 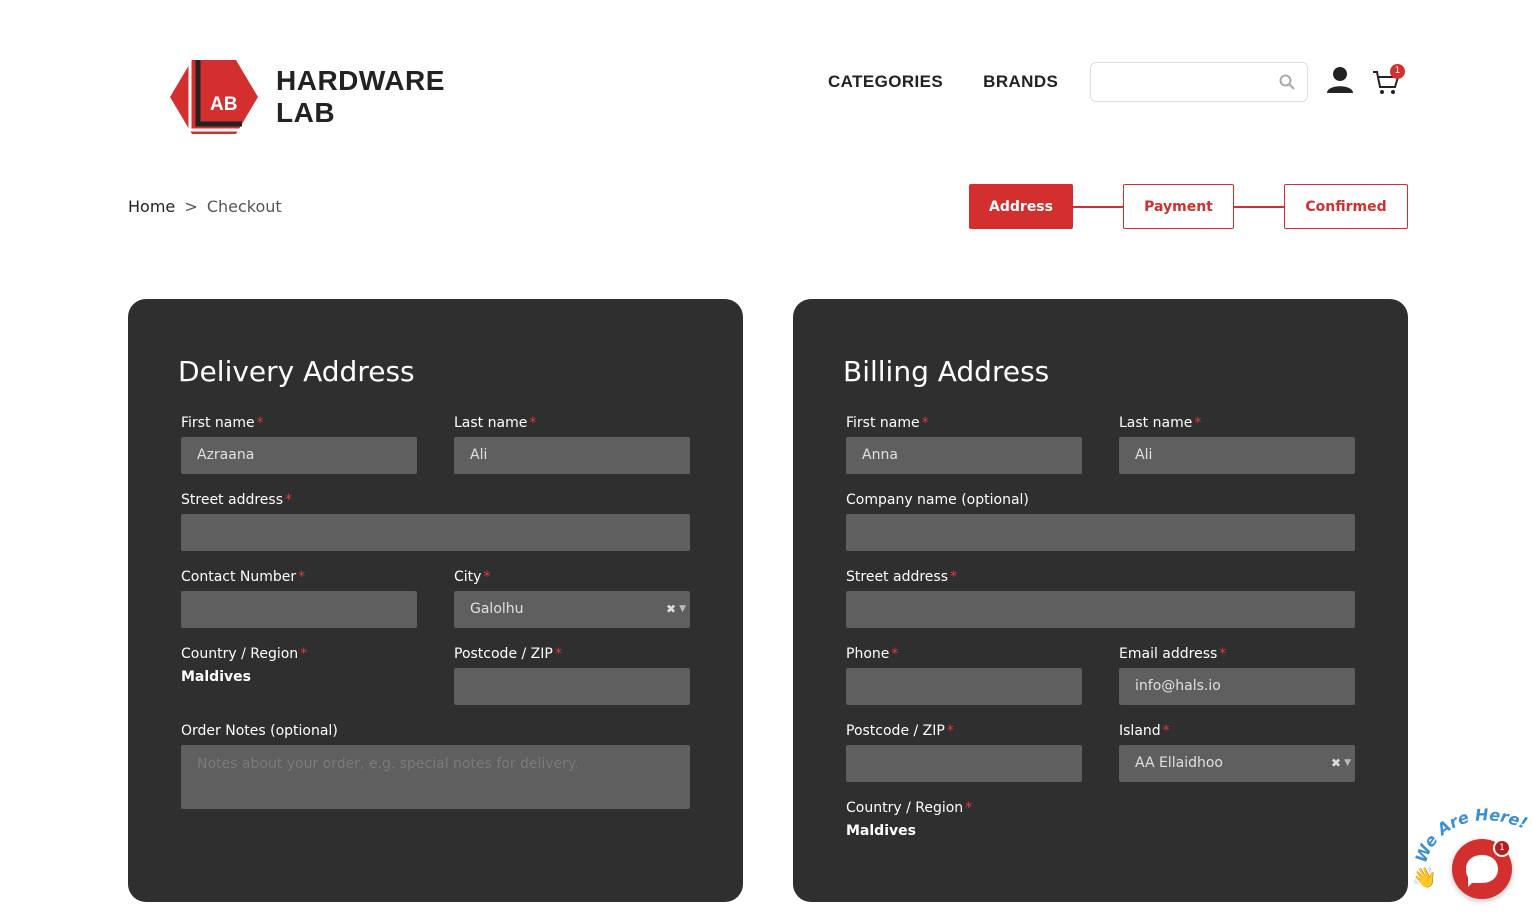 I want to click on billing-postcode-field: Postcode / ZIP *, so click(x=964, y=752).